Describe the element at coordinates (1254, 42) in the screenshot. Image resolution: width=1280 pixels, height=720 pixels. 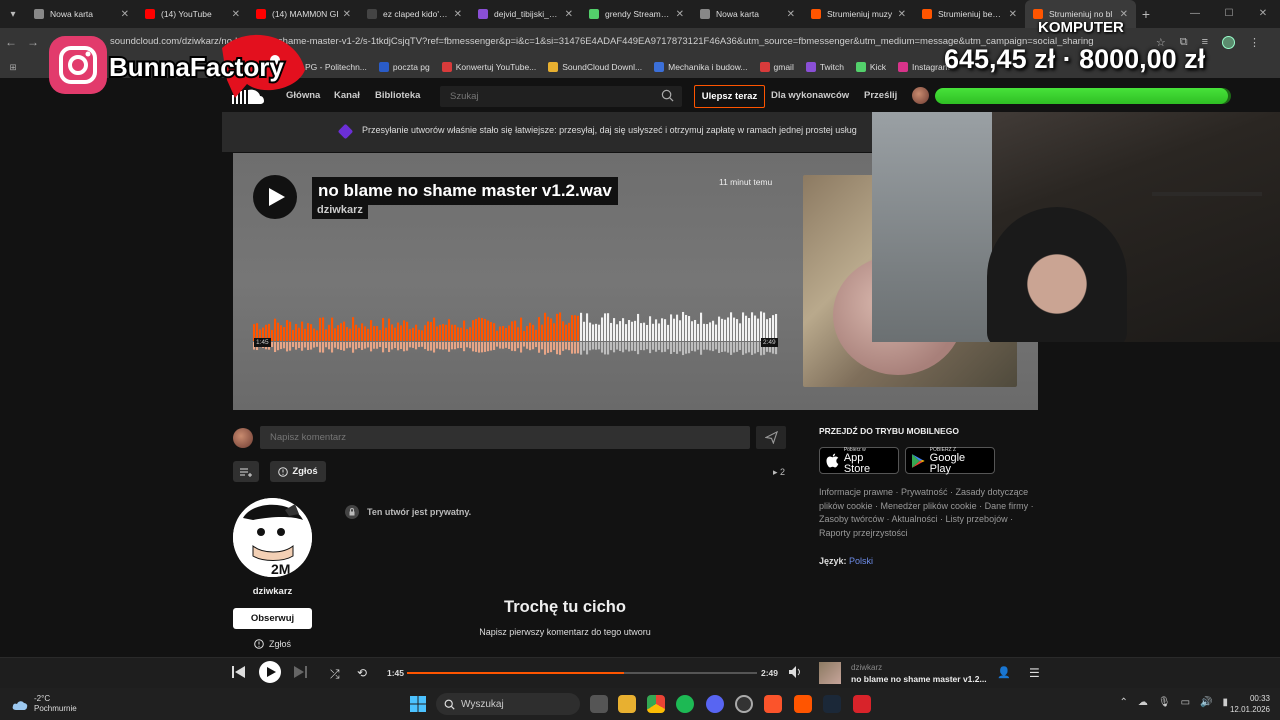
I see `browser-menu-icon: ⋮` at that location.